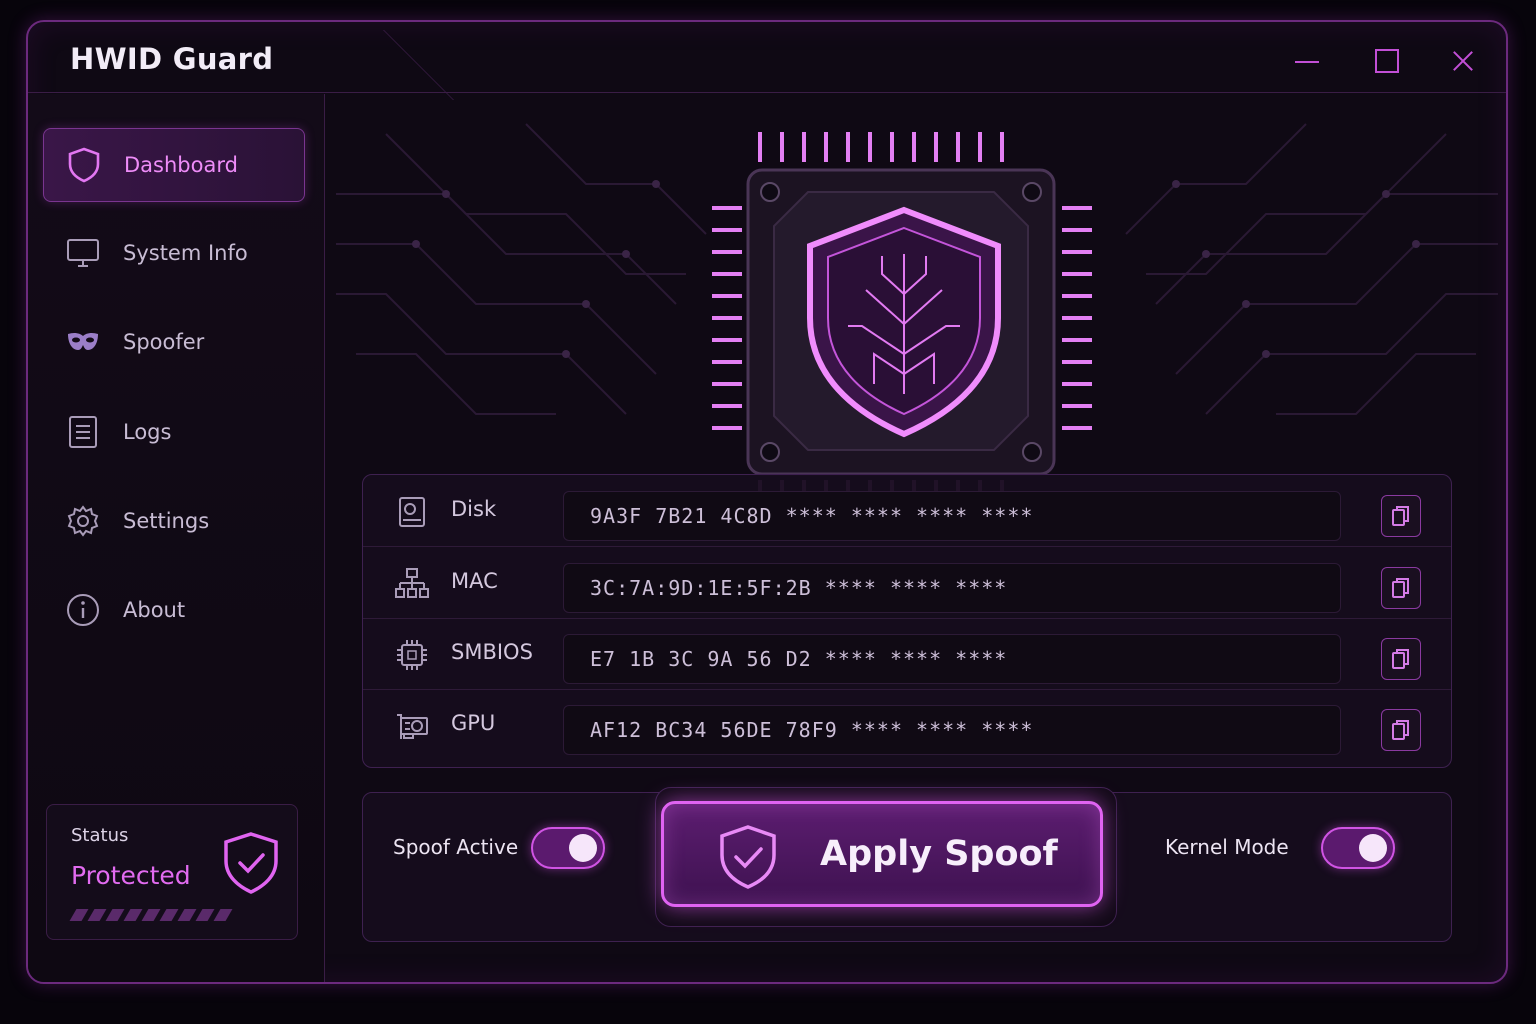 The height and width of the screenshot is (1024, 1536). I want to click on spoof-active-label: Spoof Active, so click(456, 847).